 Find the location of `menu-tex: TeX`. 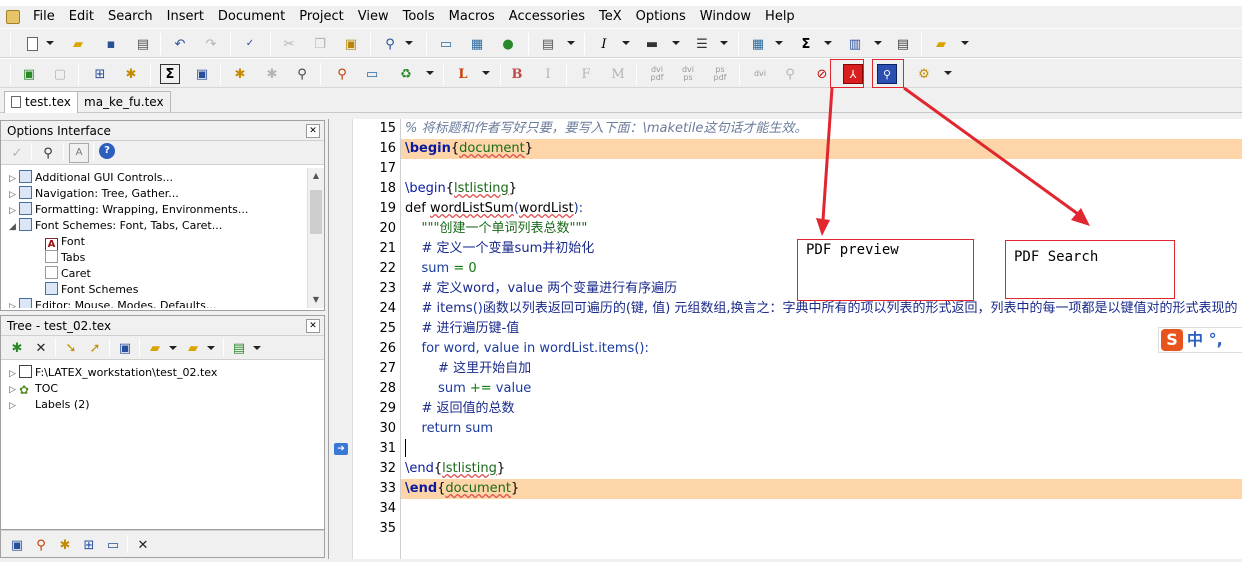

menu-tex: TeX is located at coordinates (610, 17).